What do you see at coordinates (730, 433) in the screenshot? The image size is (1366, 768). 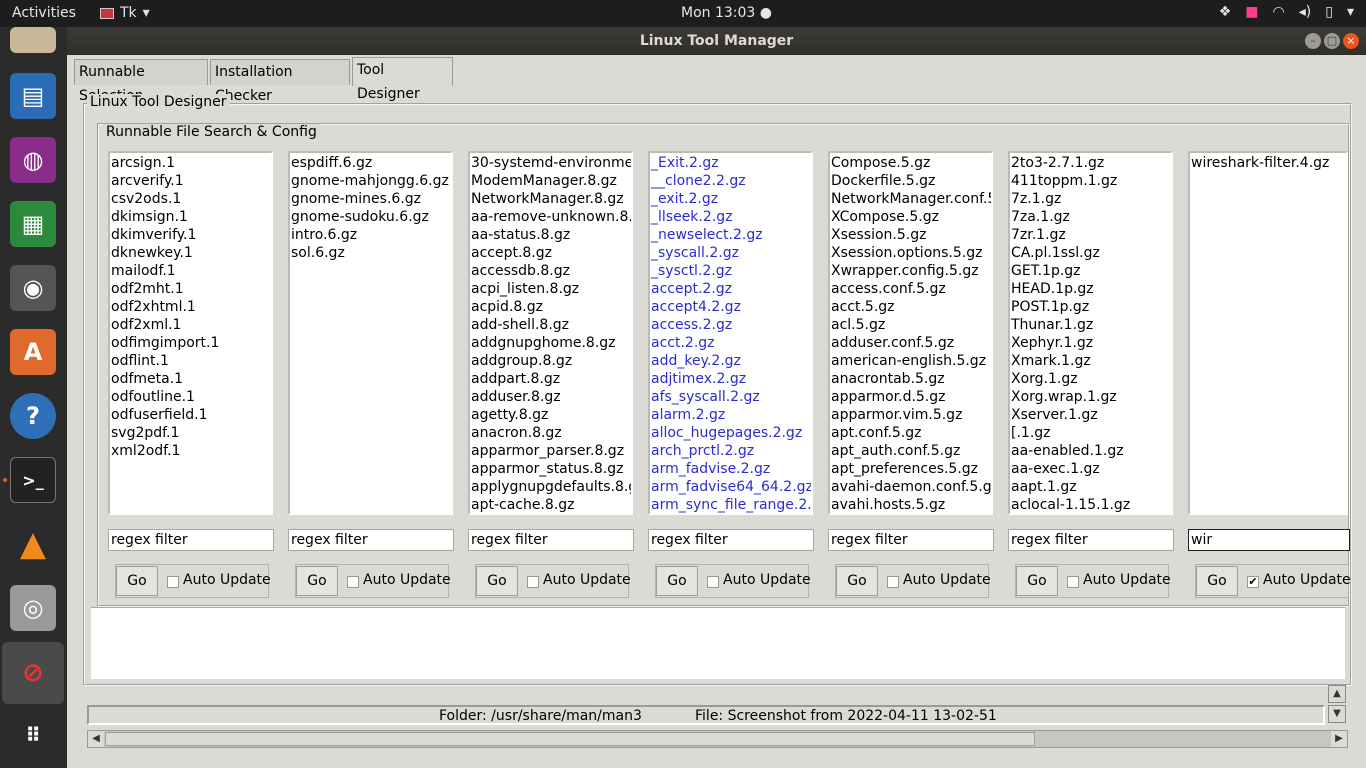 I see `list-item: alloc_hugepages.2.gz` at bounding box center [730, 433].